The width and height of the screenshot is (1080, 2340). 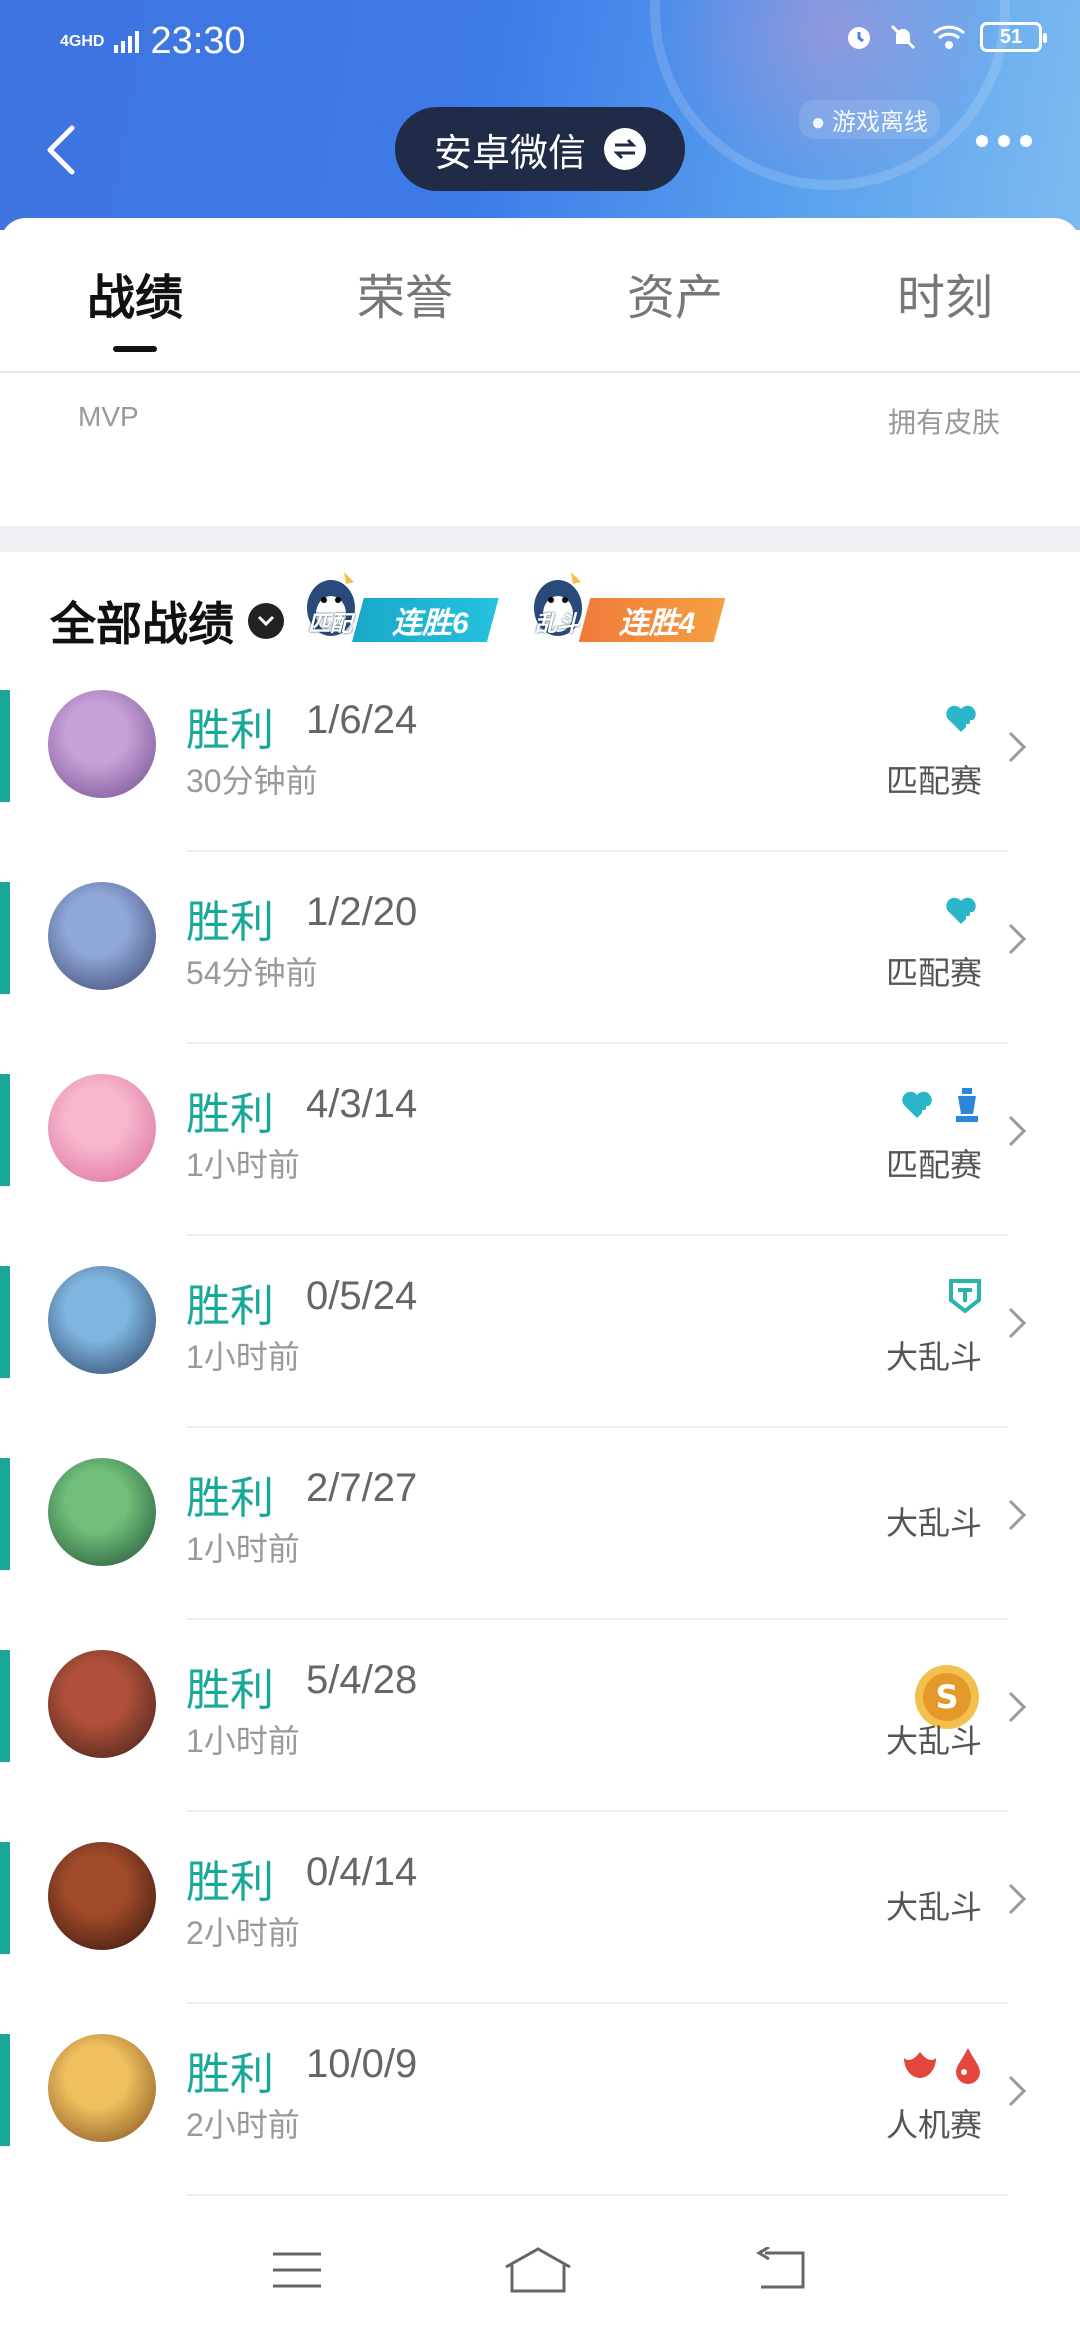 What do you see at coordinates (920, 2067) in the screenshot?
I see `flame-icon` at bounding box center [920, 2067].